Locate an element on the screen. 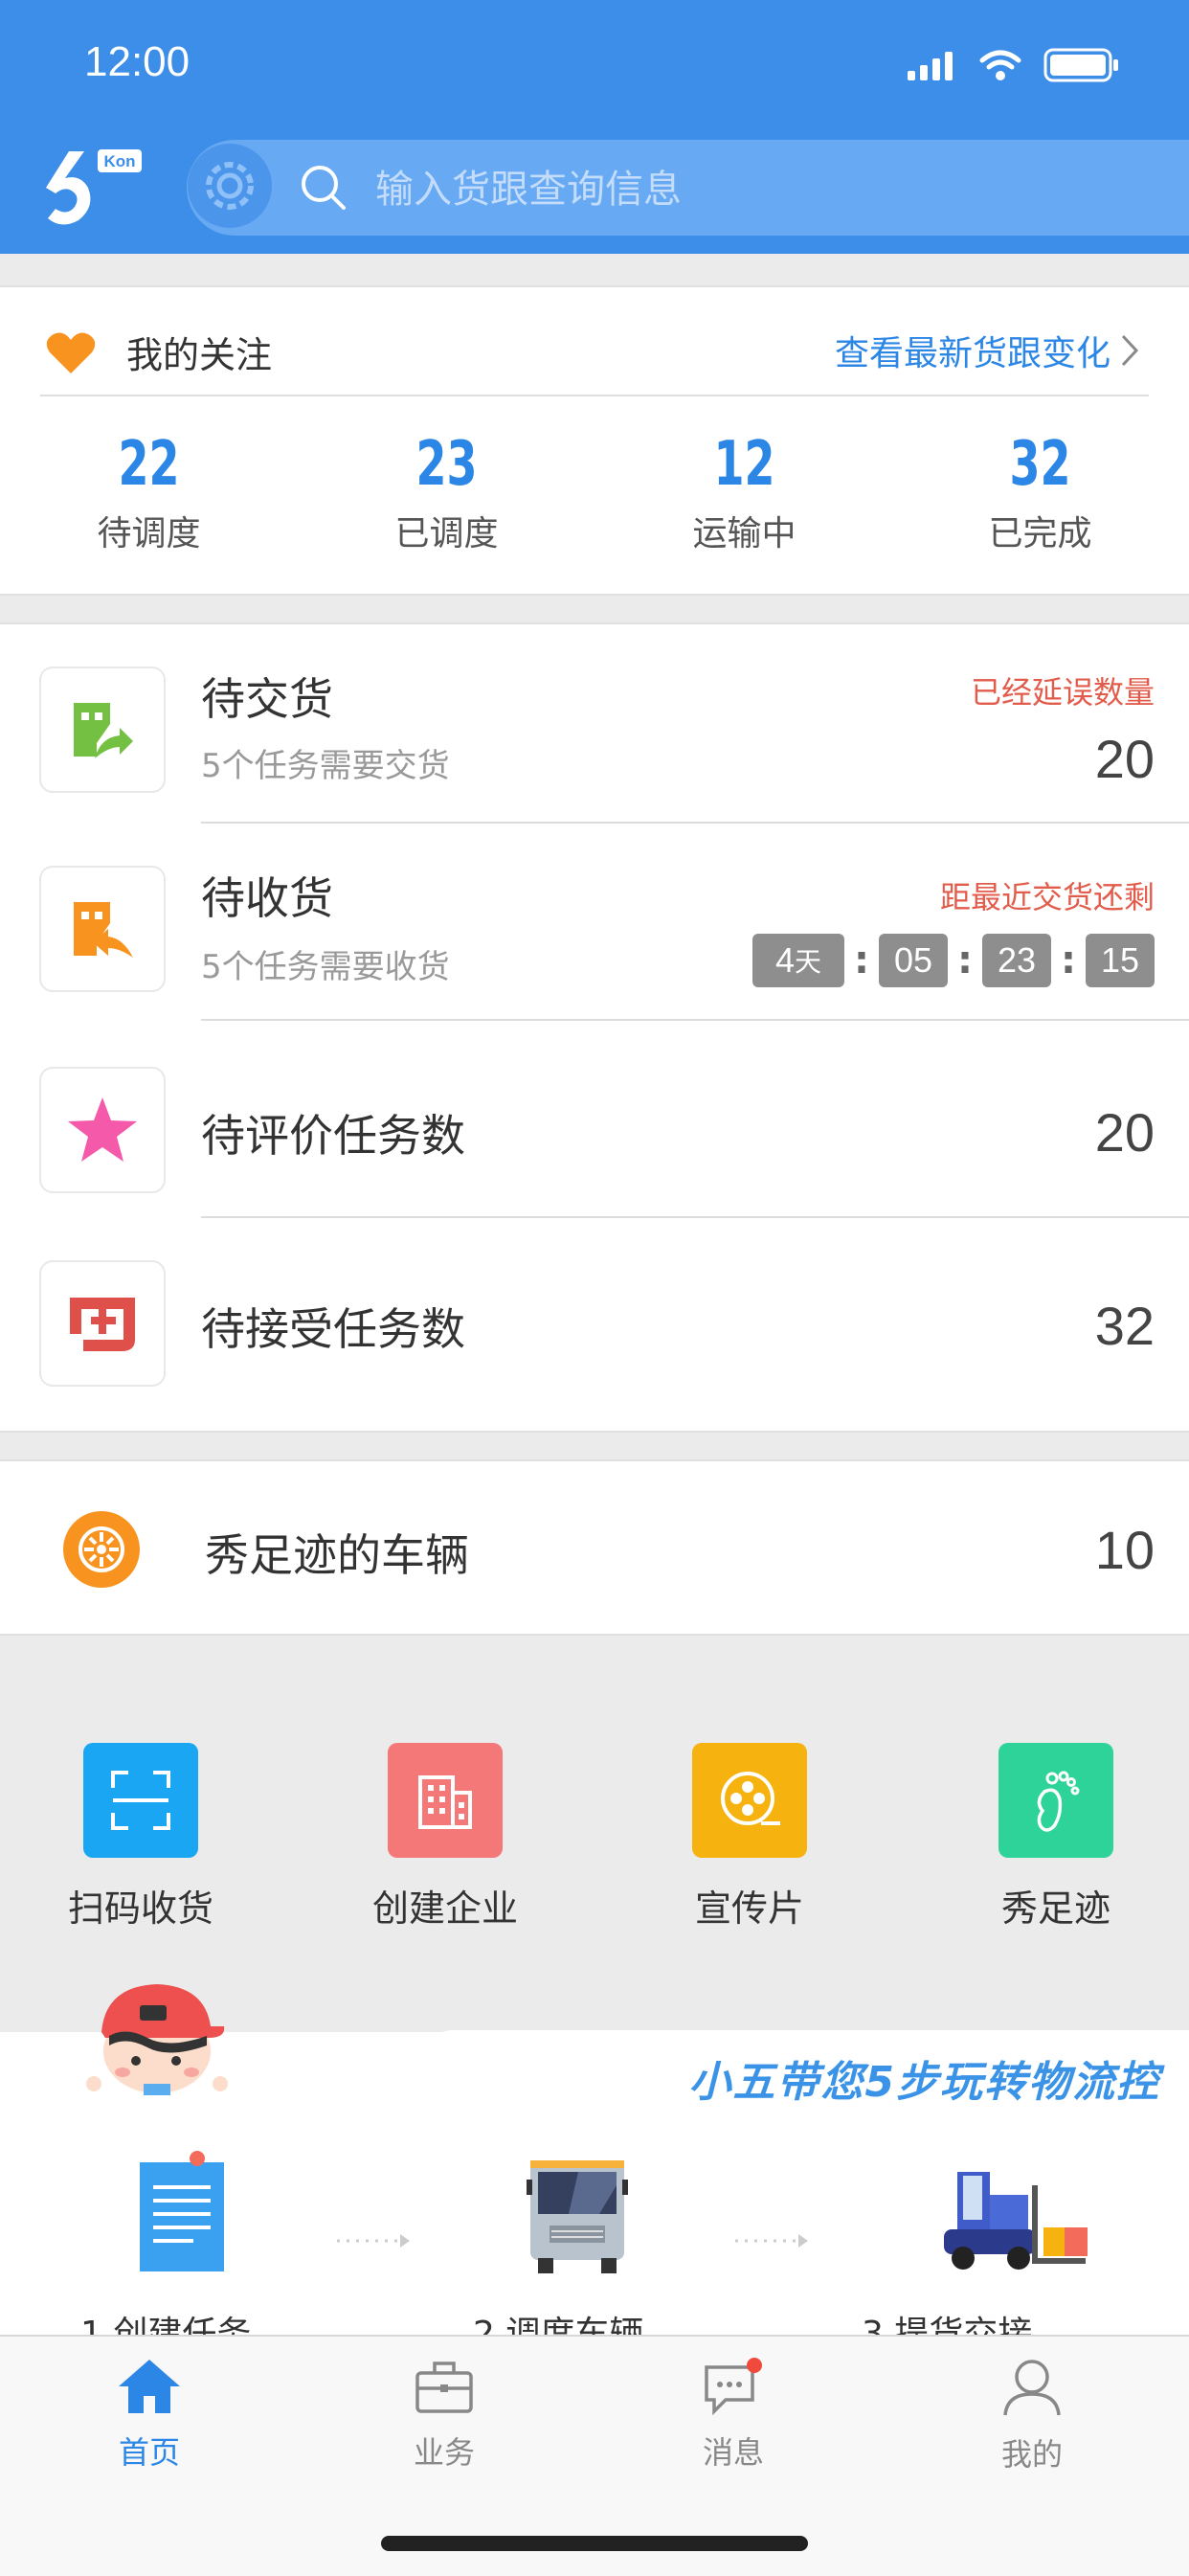  review-icon-box is located at coordinates (102, 1130).